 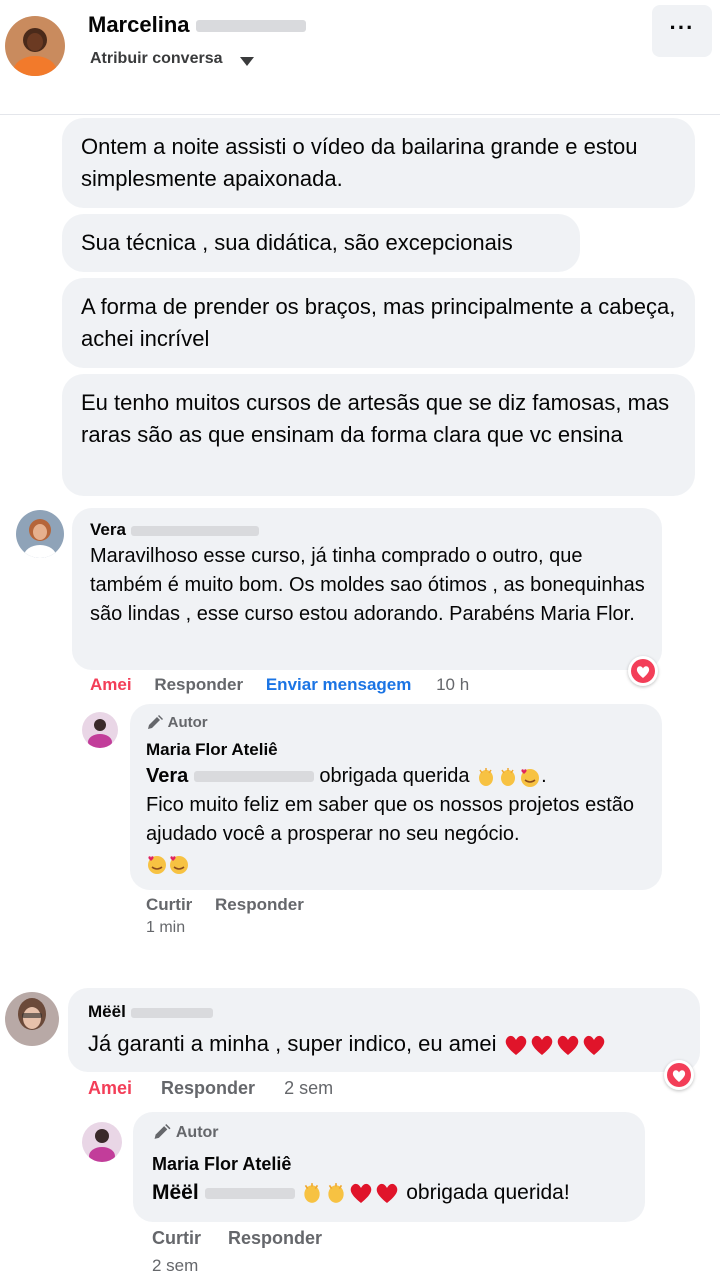 I want to click on more-horizontal-icon: ···, so click(x=682, y=27).